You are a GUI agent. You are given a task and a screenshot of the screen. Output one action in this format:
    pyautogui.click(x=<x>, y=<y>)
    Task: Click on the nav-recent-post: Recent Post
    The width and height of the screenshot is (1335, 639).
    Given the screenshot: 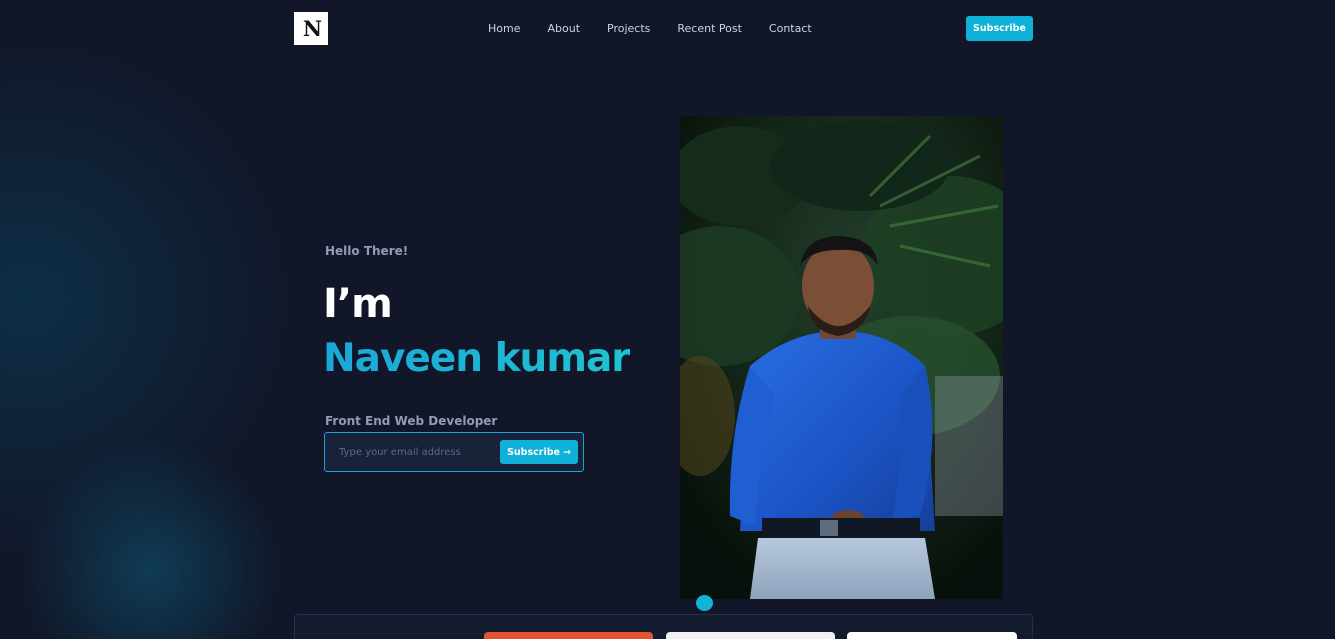 What is the action you would take?
    pyautogui.click(x=709, y=29)
    